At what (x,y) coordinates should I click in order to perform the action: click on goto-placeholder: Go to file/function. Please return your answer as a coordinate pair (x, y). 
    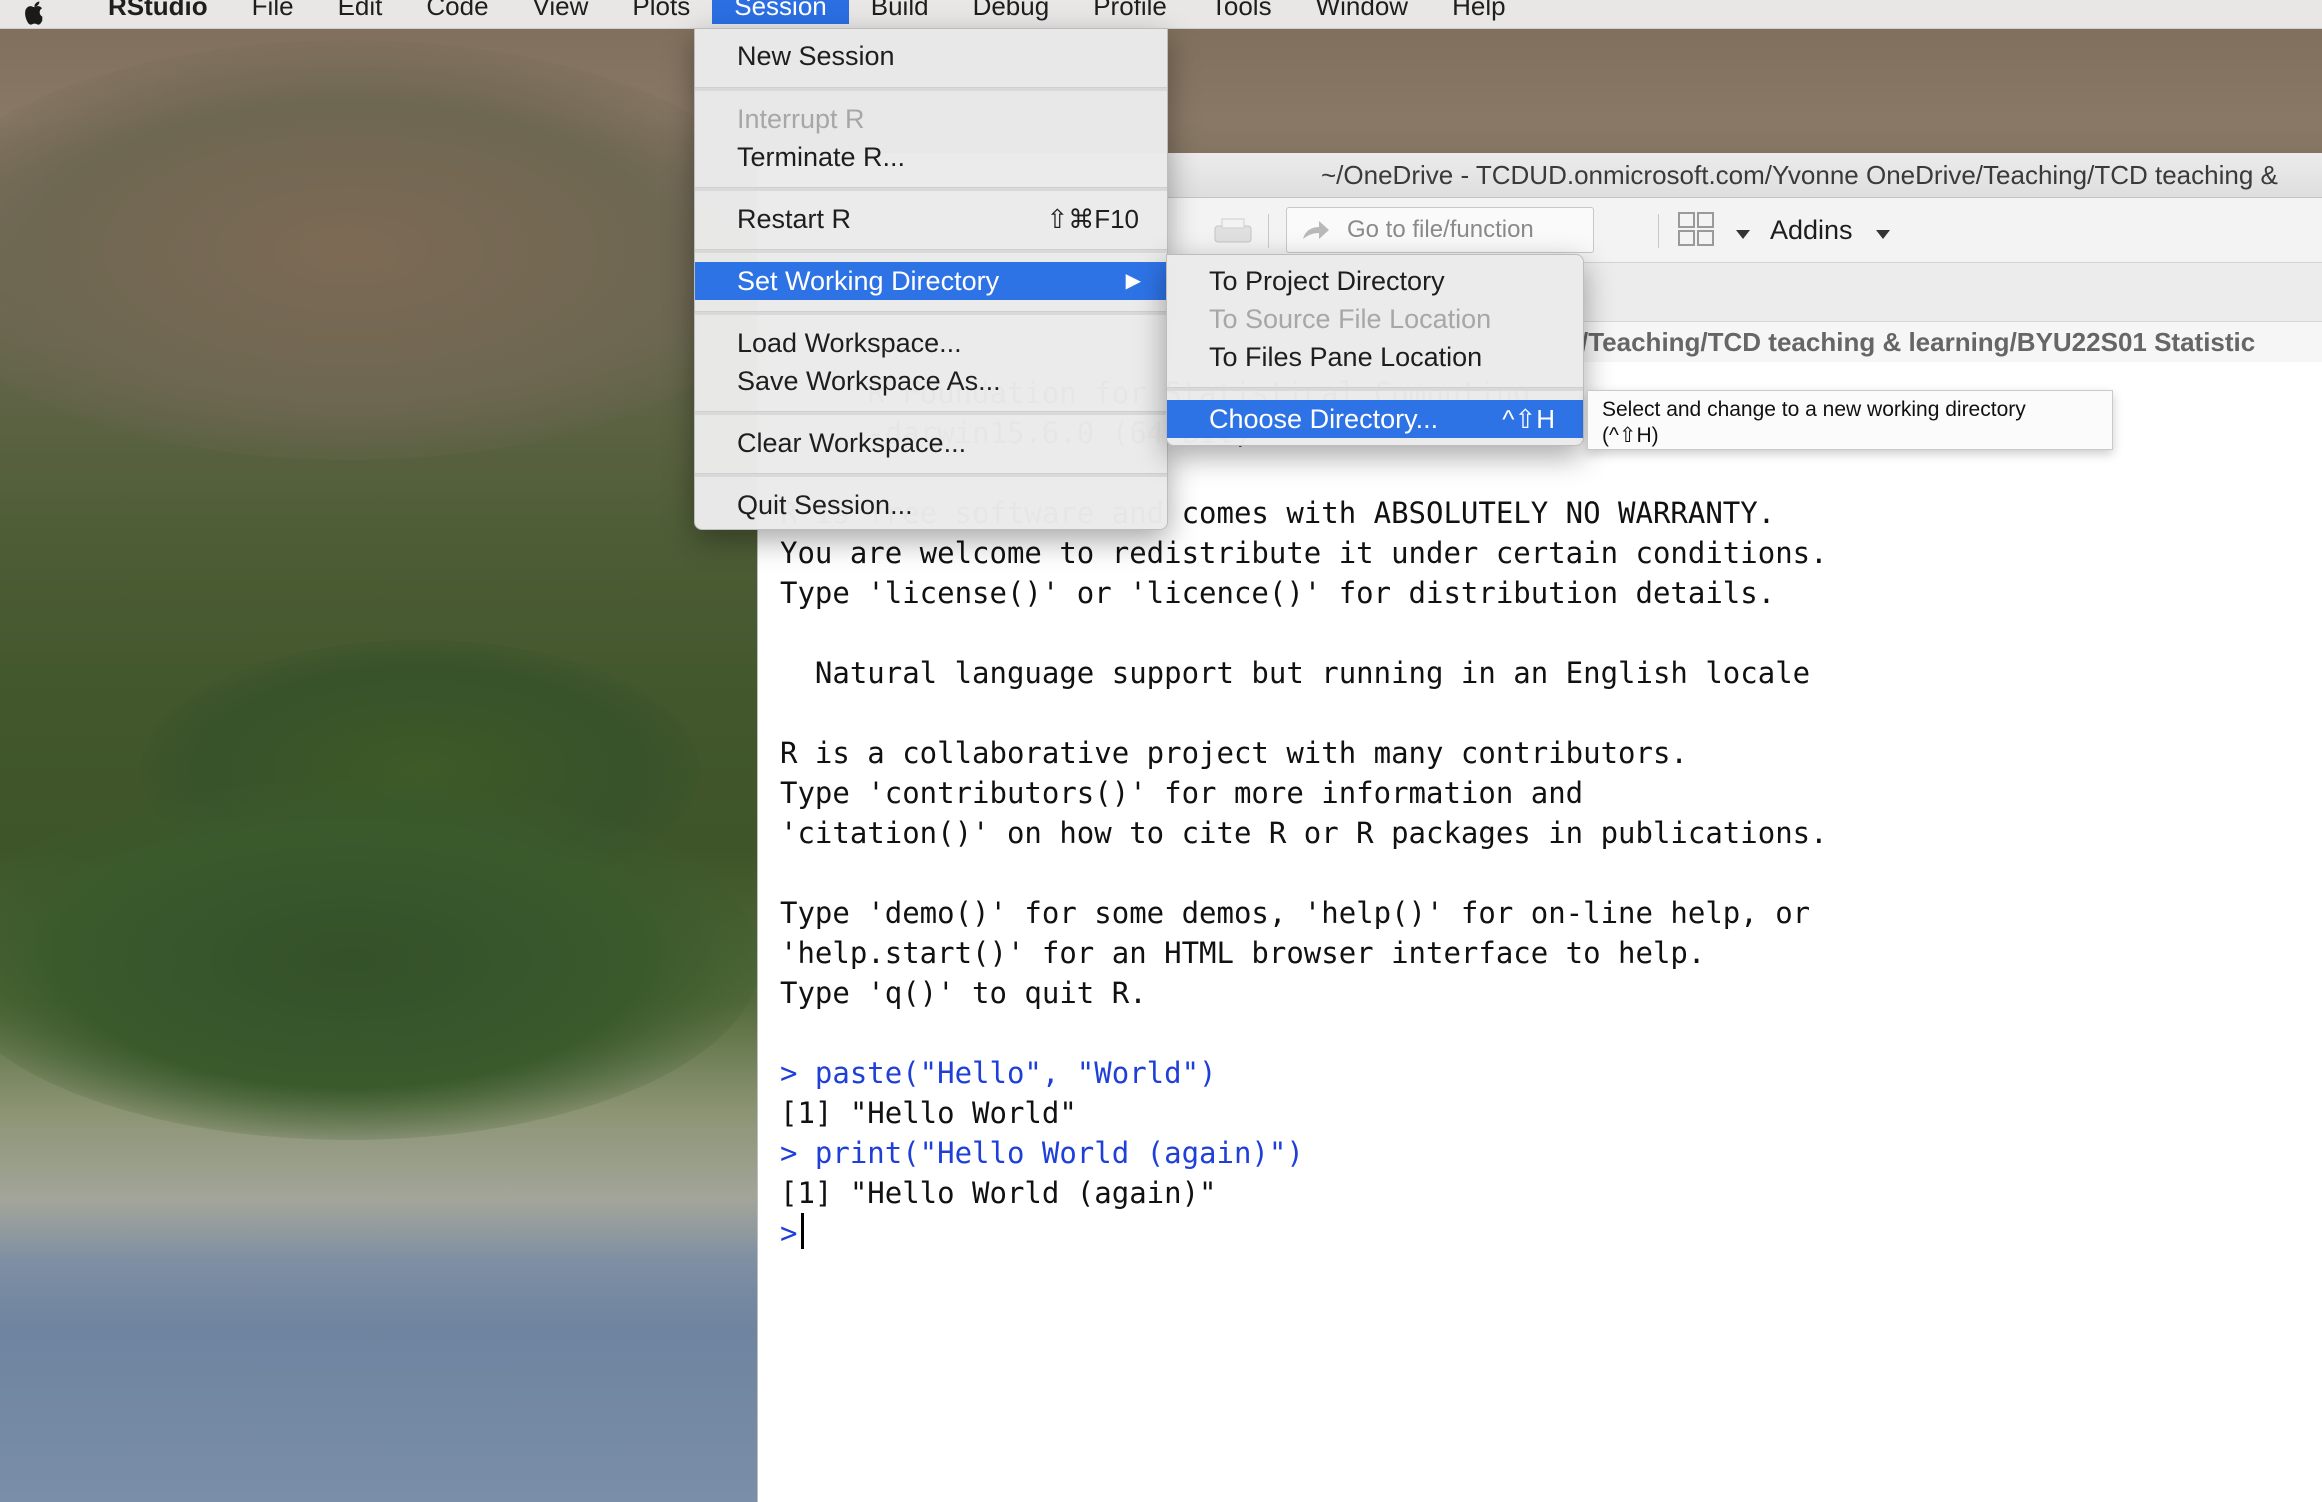
    Looking at the image, I should click on (1440, 229).